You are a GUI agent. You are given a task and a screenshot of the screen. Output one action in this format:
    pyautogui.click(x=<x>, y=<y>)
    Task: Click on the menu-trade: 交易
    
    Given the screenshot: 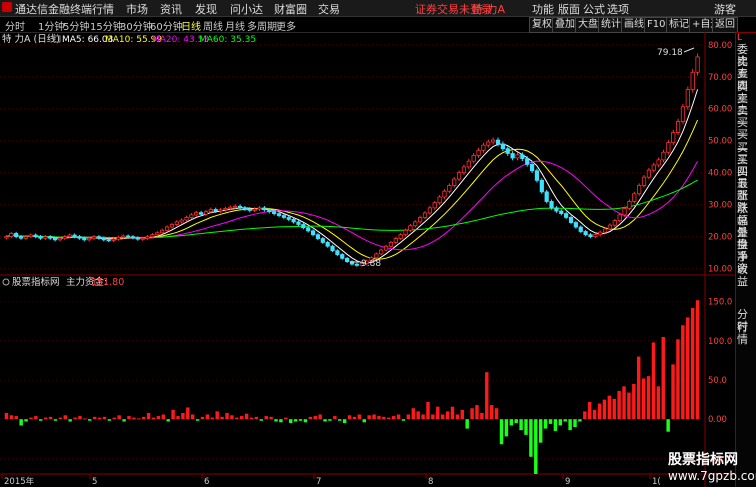 What is the action you would take?
    pyautogui.click(x=329, y=9)
    